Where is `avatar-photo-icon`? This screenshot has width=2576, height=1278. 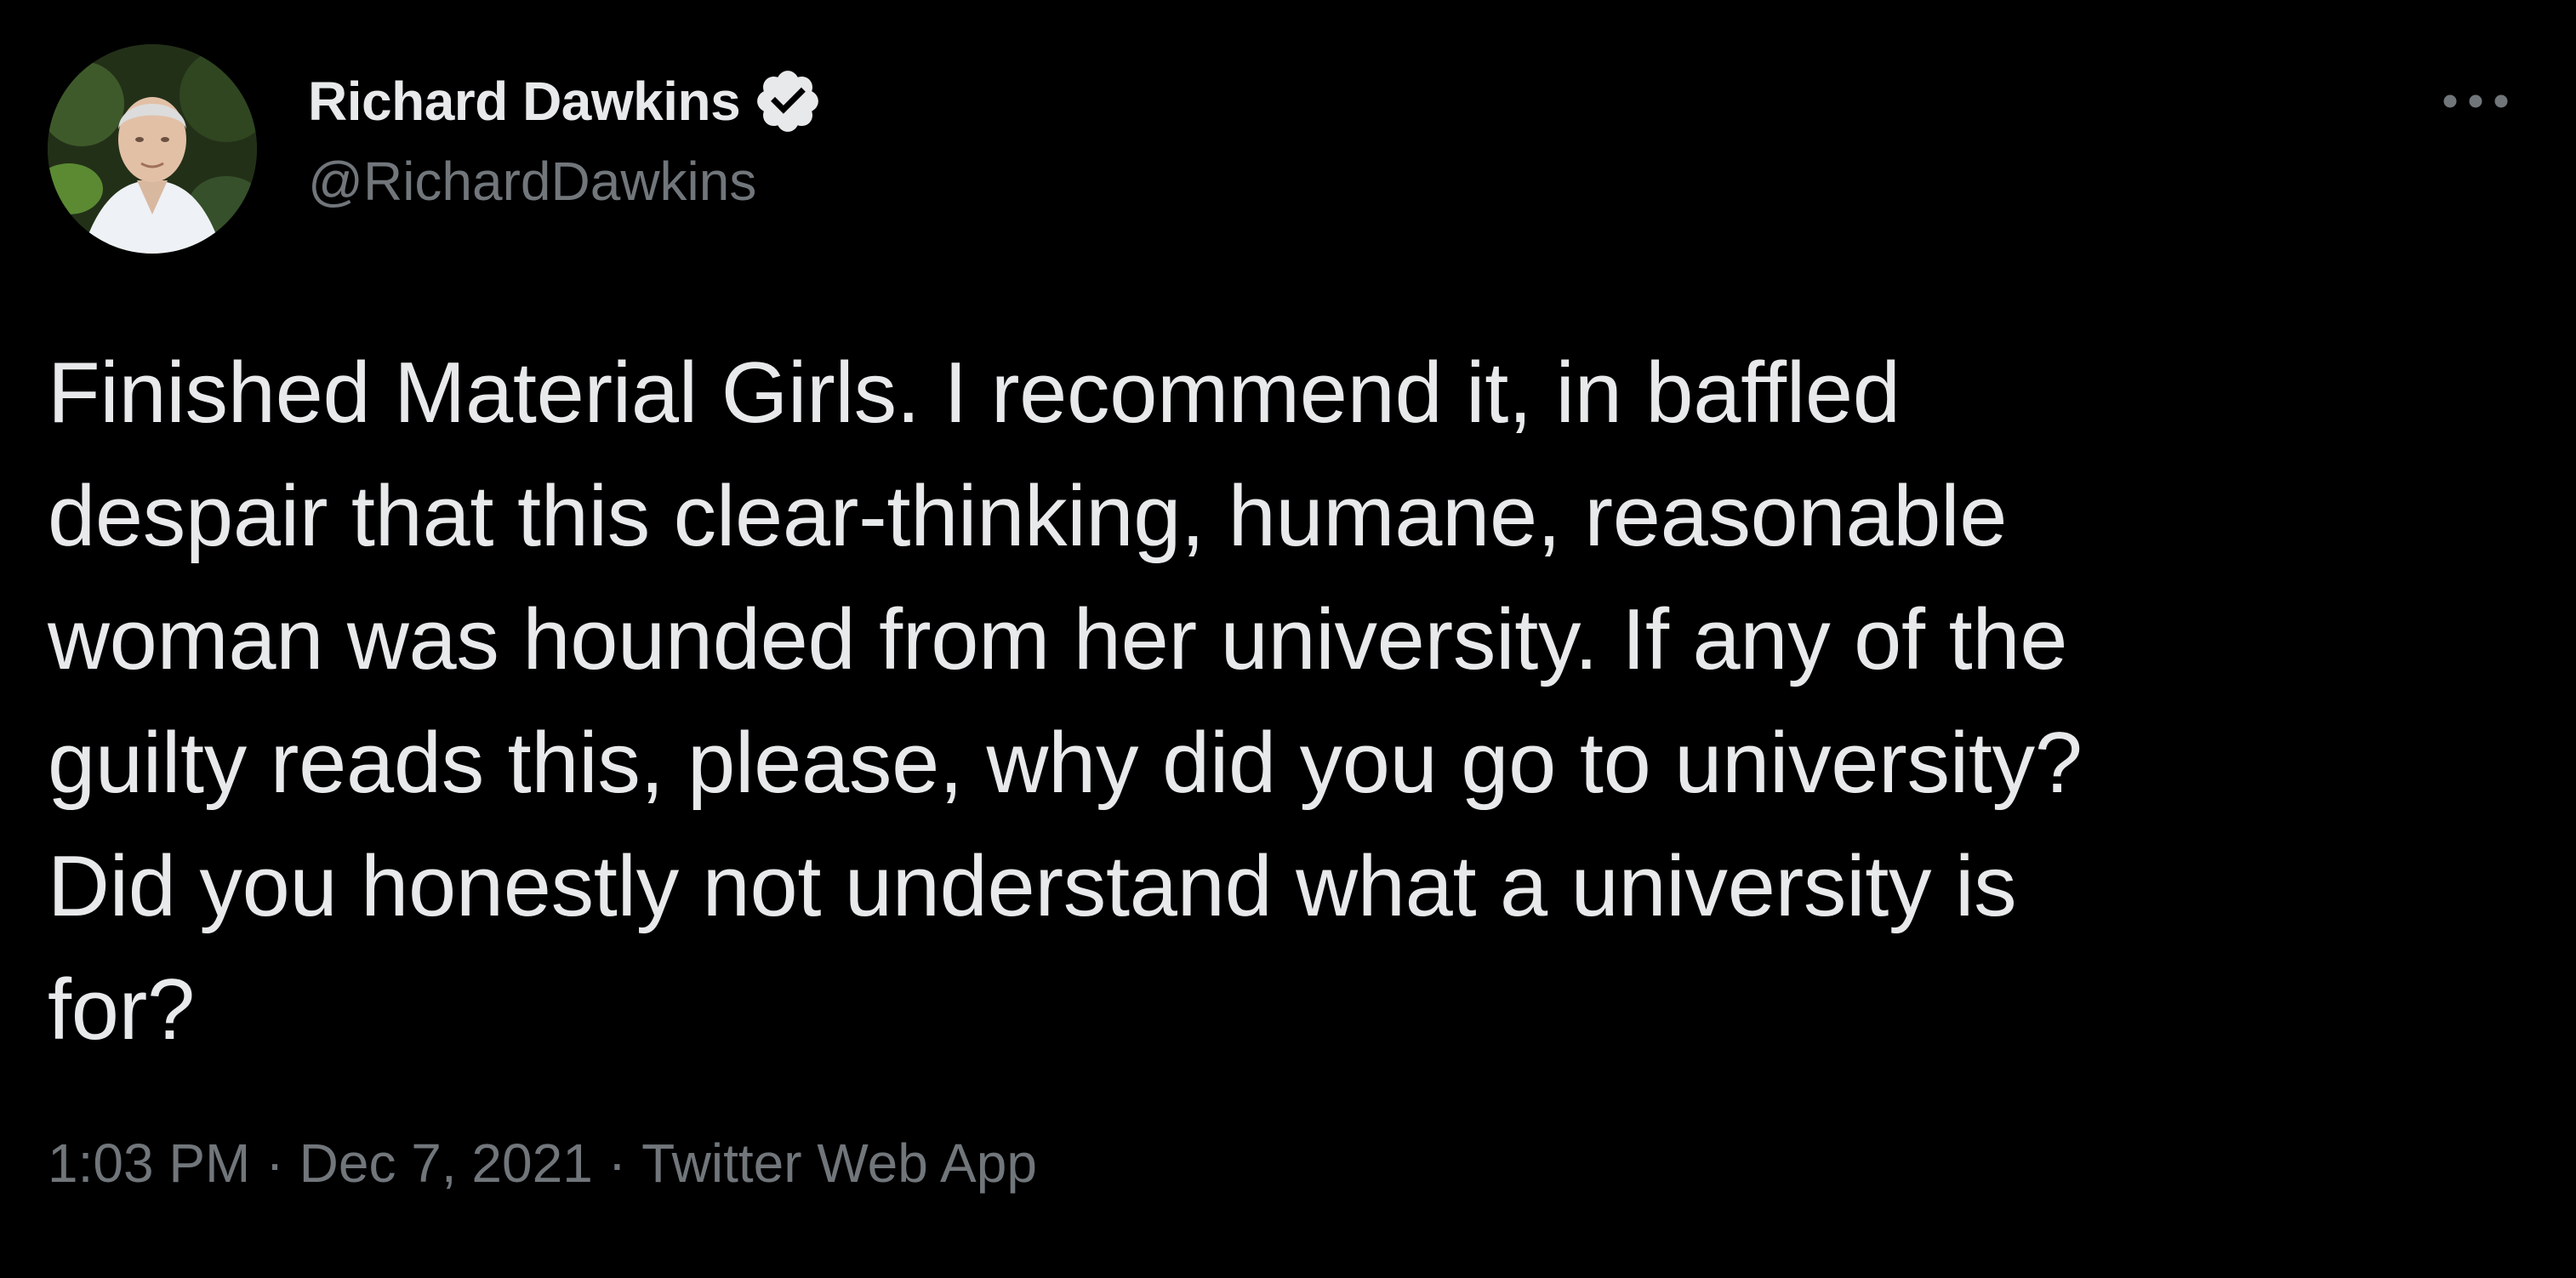 avatar-photo-icon is located at coordinates (152, 149).